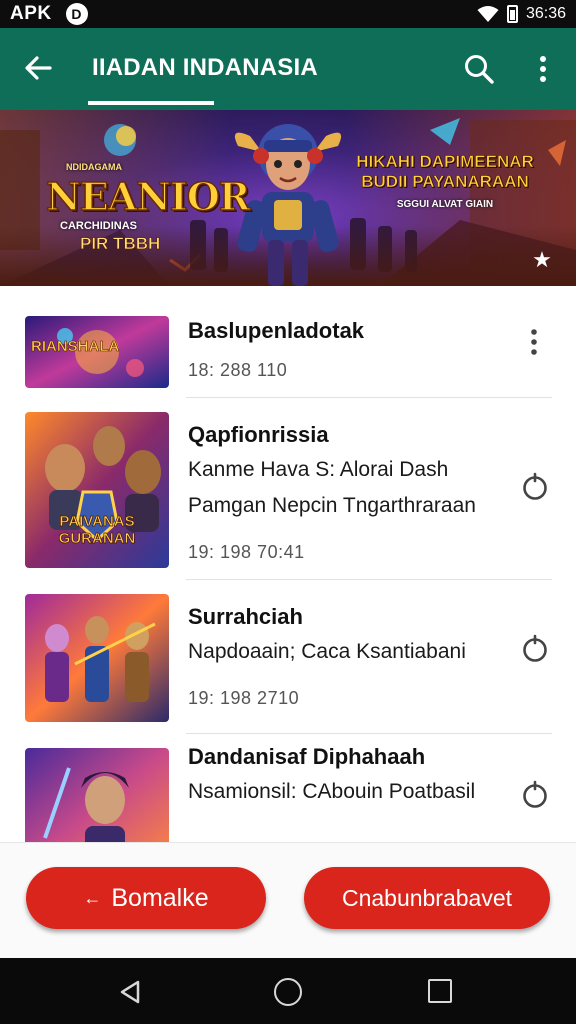 The image size is (576, 1024). Describe the element at coordinates (148, 196) in the screenshot. I see `banner-logo-title: NEANIOR` at that location.